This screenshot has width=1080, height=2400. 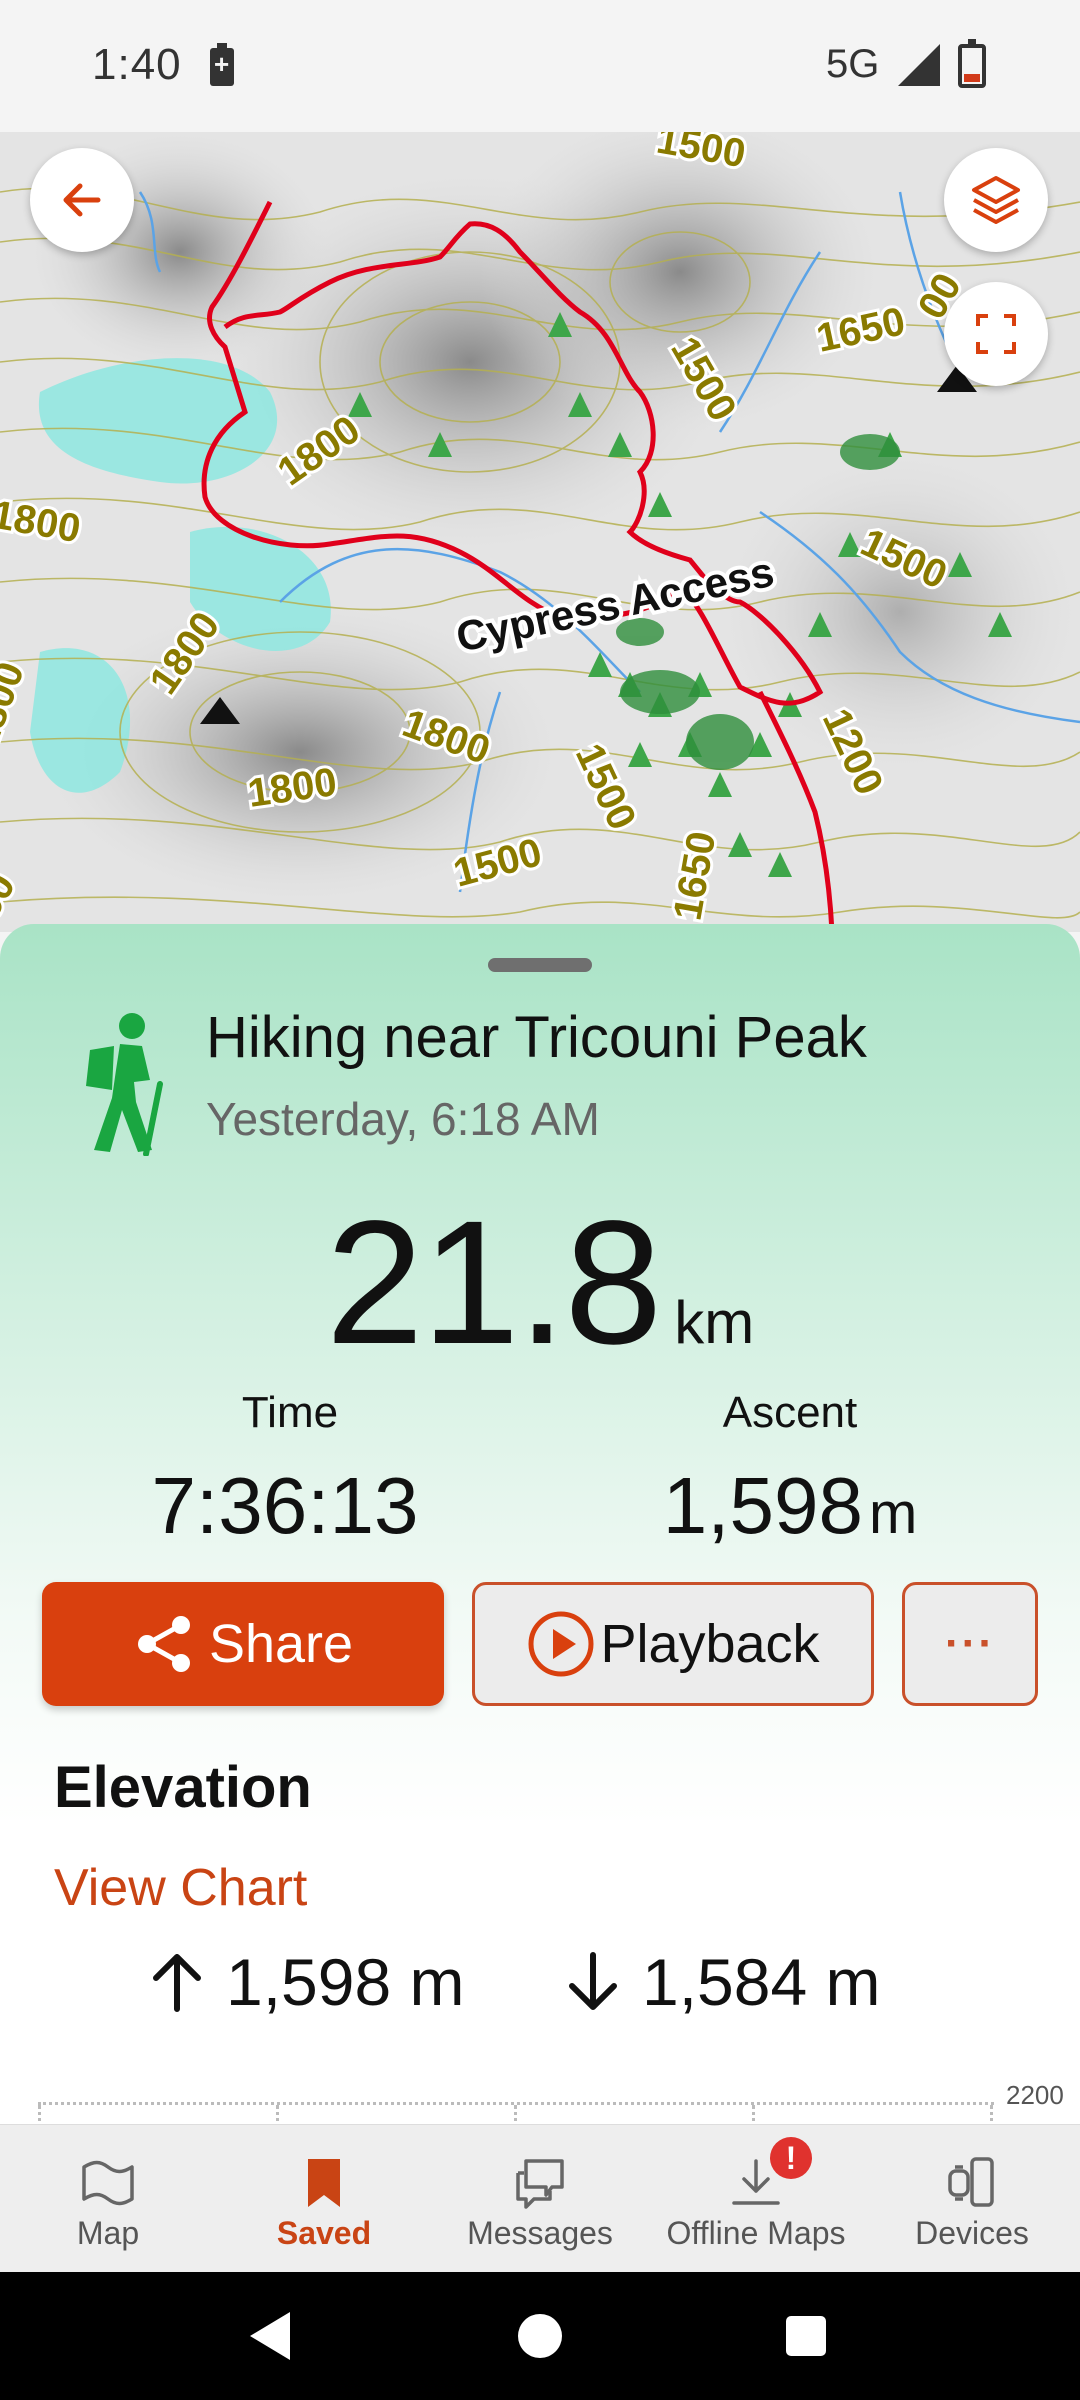 I want to click on nav-map-label: Map, so click(x=108, y=2233).